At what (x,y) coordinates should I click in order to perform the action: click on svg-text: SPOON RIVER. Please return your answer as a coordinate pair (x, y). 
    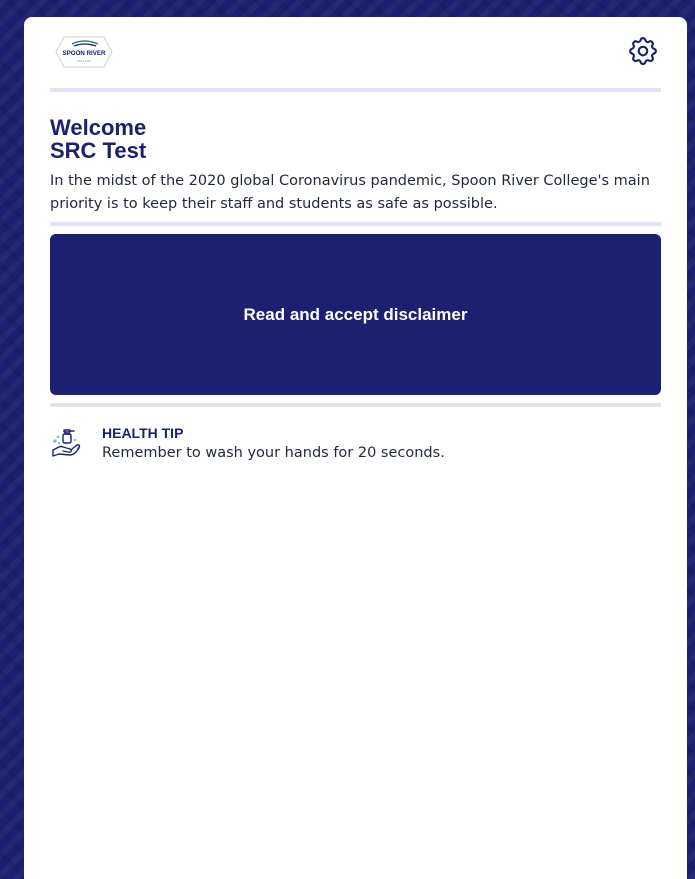
    Looking at the image, I should click on (85, 53).